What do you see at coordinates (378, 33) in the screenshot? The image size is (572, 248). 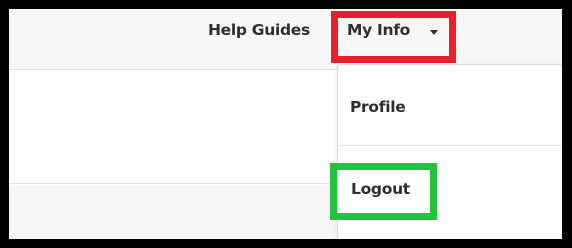 I see `my-info-menu-button: My Info` at bounding box center [378, 33].